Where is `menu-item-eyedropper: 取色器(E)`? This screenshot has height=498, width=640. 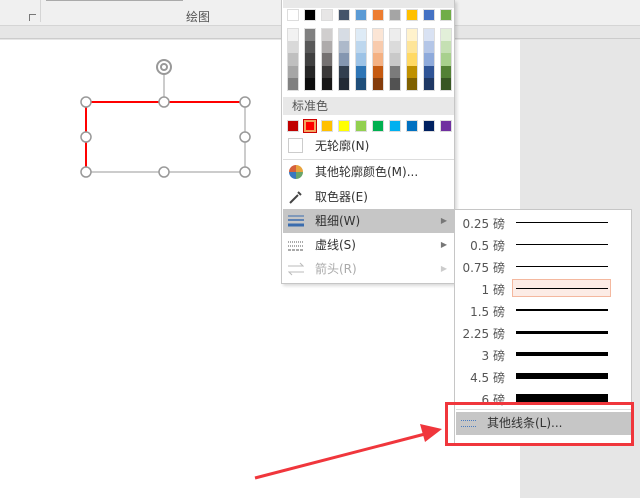
menu-item-eyedropper: 取色器(E) is located at coordinates (369, 197).